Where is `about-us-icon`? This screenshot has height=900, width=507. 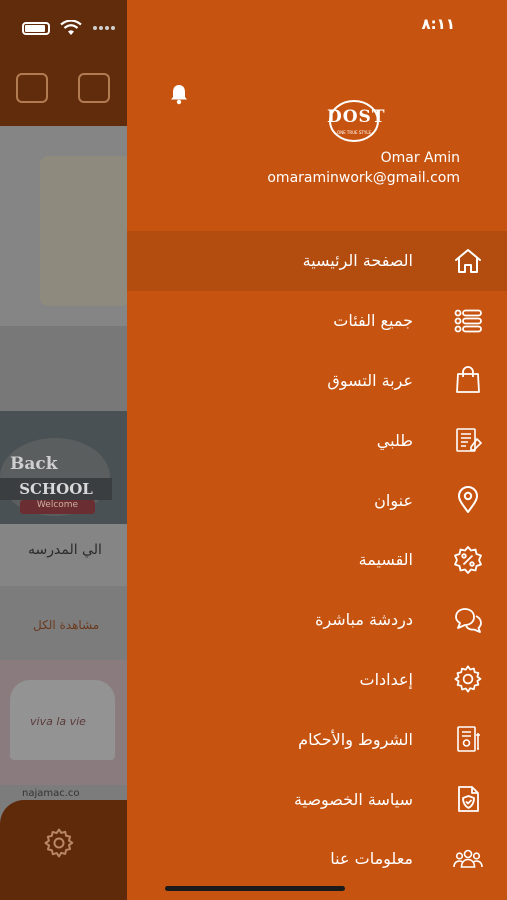
about-us-icon is located at coordinates (468, 859).